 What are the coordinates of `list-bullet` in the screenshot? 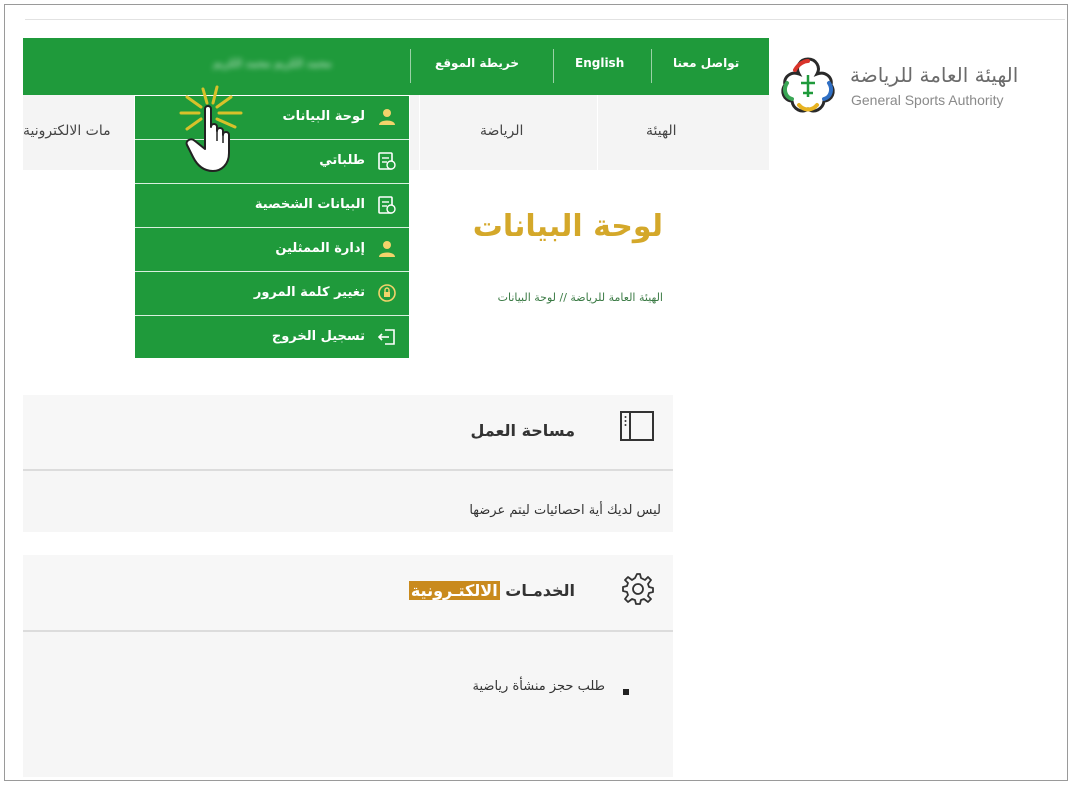 It's located at (626, 692).